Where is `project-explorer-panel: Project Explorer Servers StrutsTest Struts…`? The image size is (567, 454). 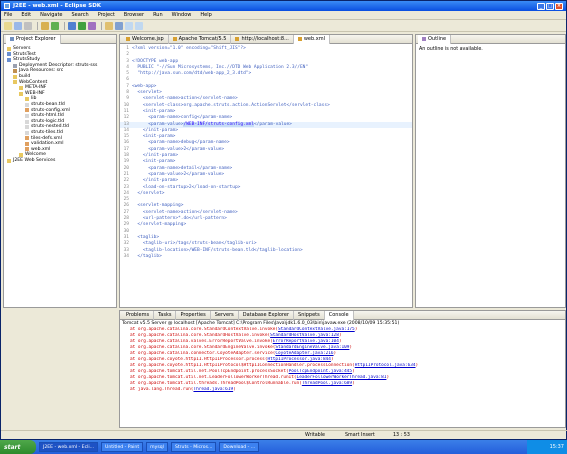
project-explorer-panel: Project Explorer Servers StrutsTest Struts… is located at coordinates (60, 171).